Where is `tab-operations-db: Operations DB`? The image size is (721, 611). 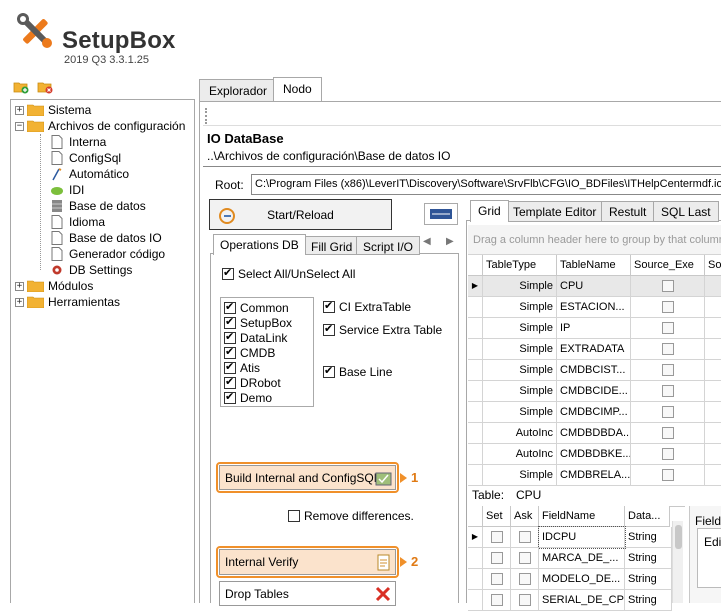 tab-operations-db: Operations DB is located at coordinates (259, 244).